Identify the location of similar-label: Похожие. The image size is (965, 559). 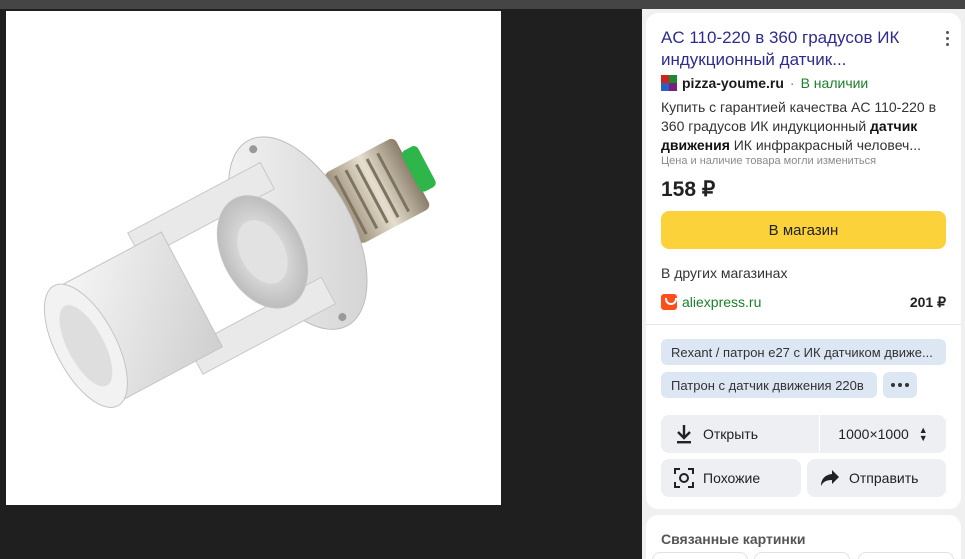
(732, 478).